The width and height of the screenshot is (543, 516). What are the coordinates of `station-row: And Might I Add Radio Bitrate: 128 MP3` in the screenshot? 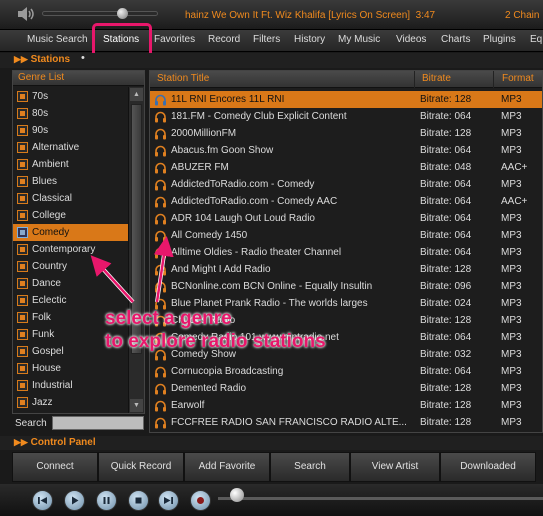 It's located at (346, 269).